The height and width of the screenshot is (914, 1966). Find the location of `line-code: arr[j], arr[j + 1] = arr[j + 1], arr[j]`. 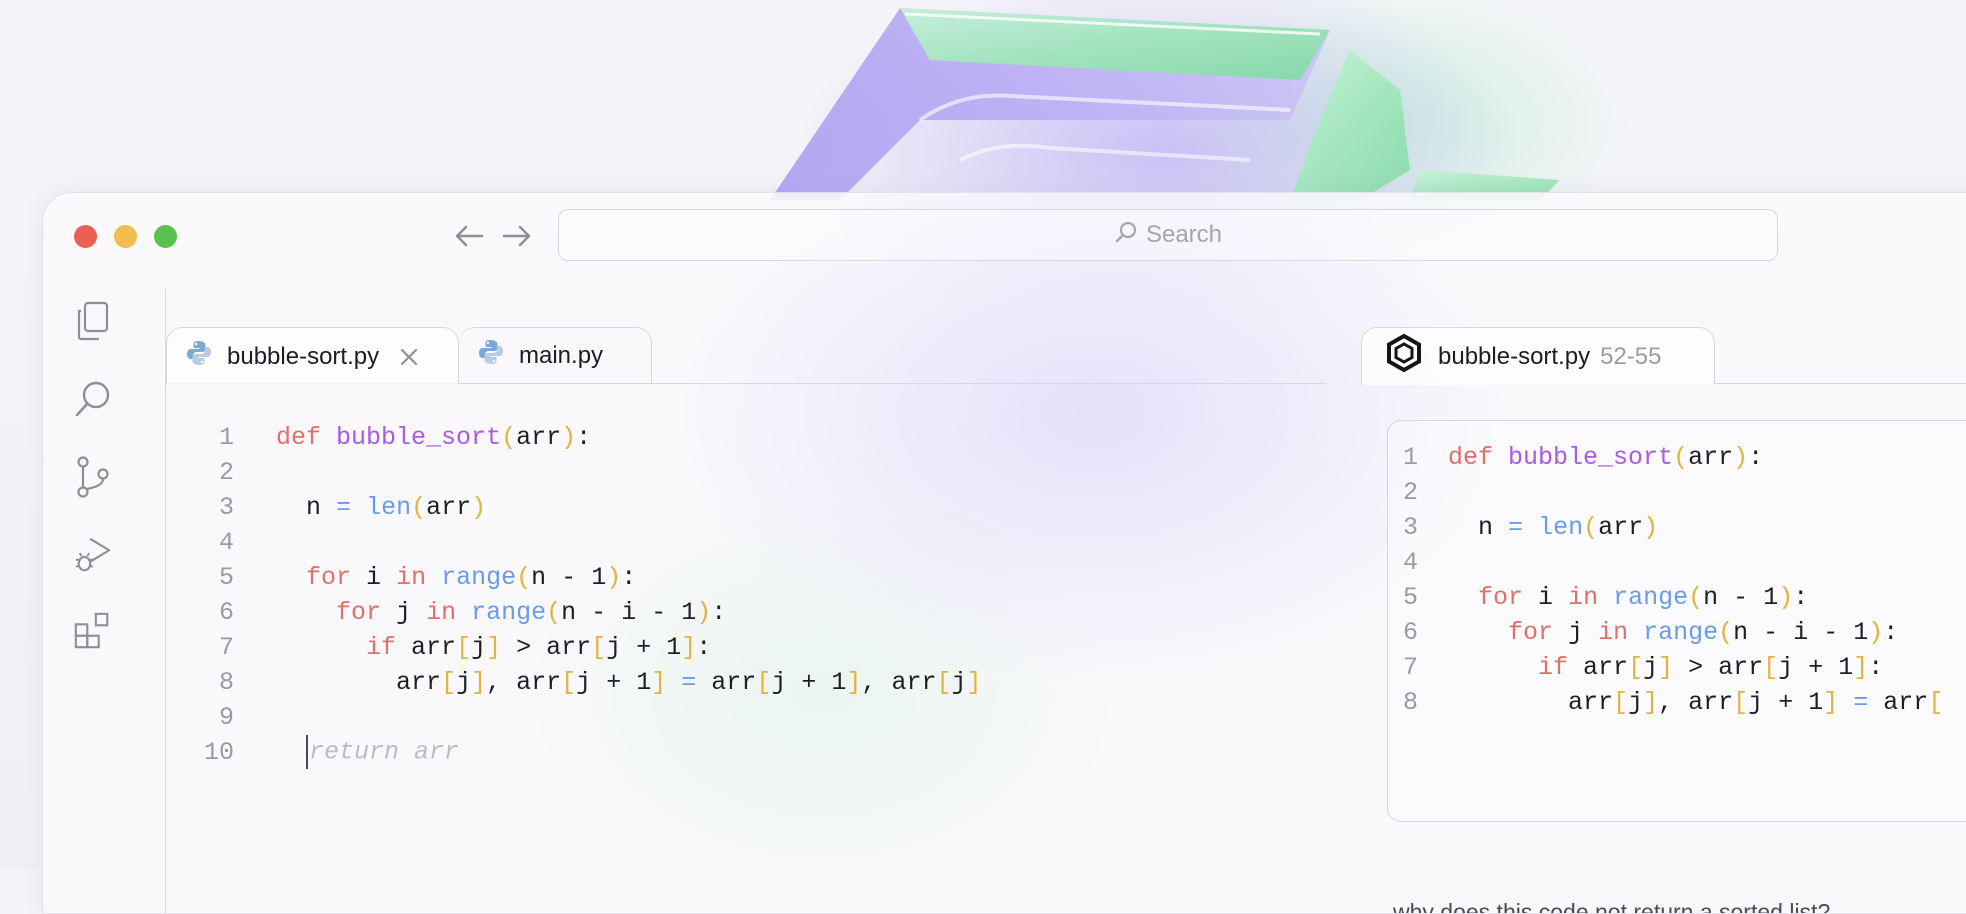

line-code: arr[j], arr[j + 1] = arr[j + 1], arr[j] is located at coordinates (689, 682).